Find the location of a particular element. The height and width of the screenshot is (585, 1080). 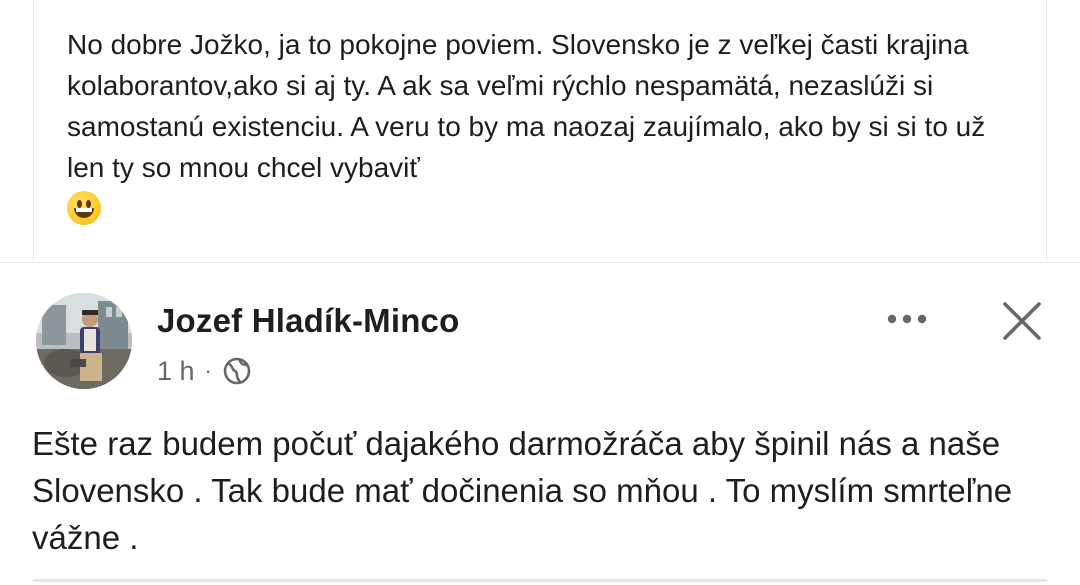

close-icon is located at coordinates (1022, 321).